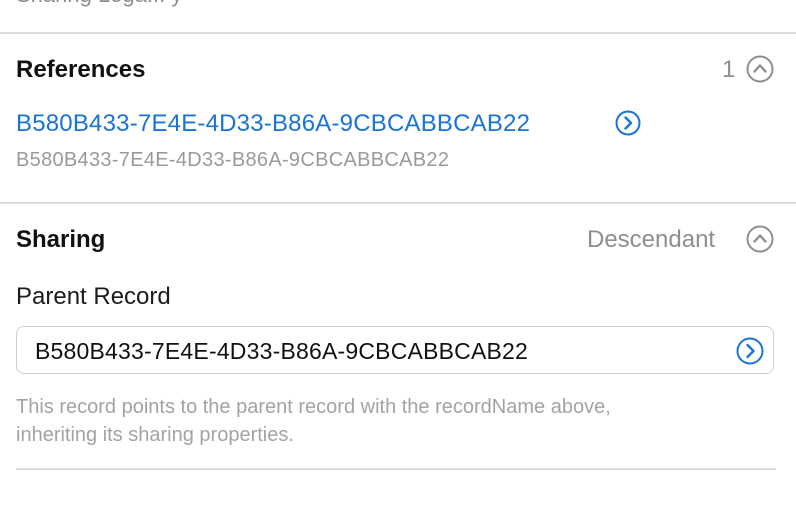  I want to click on parent-record-go-icon, so click(750, 351).